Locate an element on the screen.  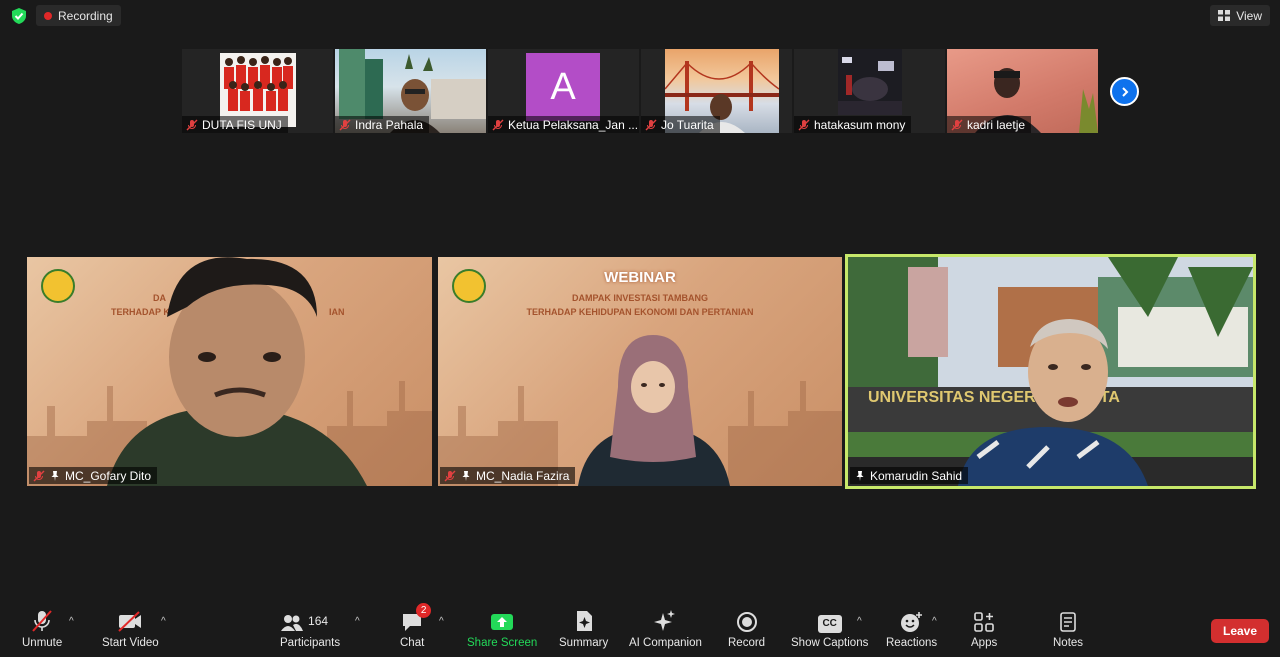
reactions-button: Reactions is located at coordinates (911, 629).